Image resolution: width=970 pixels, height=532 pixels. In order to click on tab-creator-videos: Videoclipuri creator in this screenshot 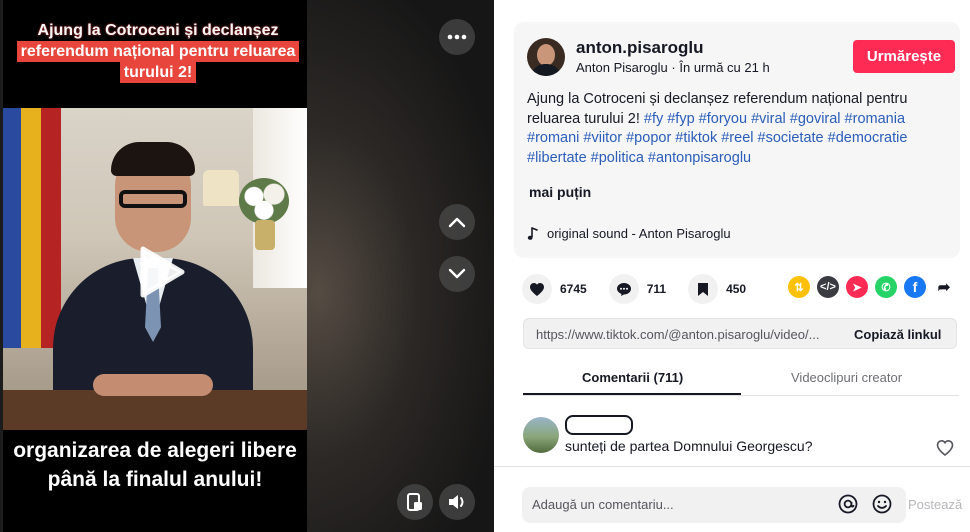, I will do `click(846, 377)`.